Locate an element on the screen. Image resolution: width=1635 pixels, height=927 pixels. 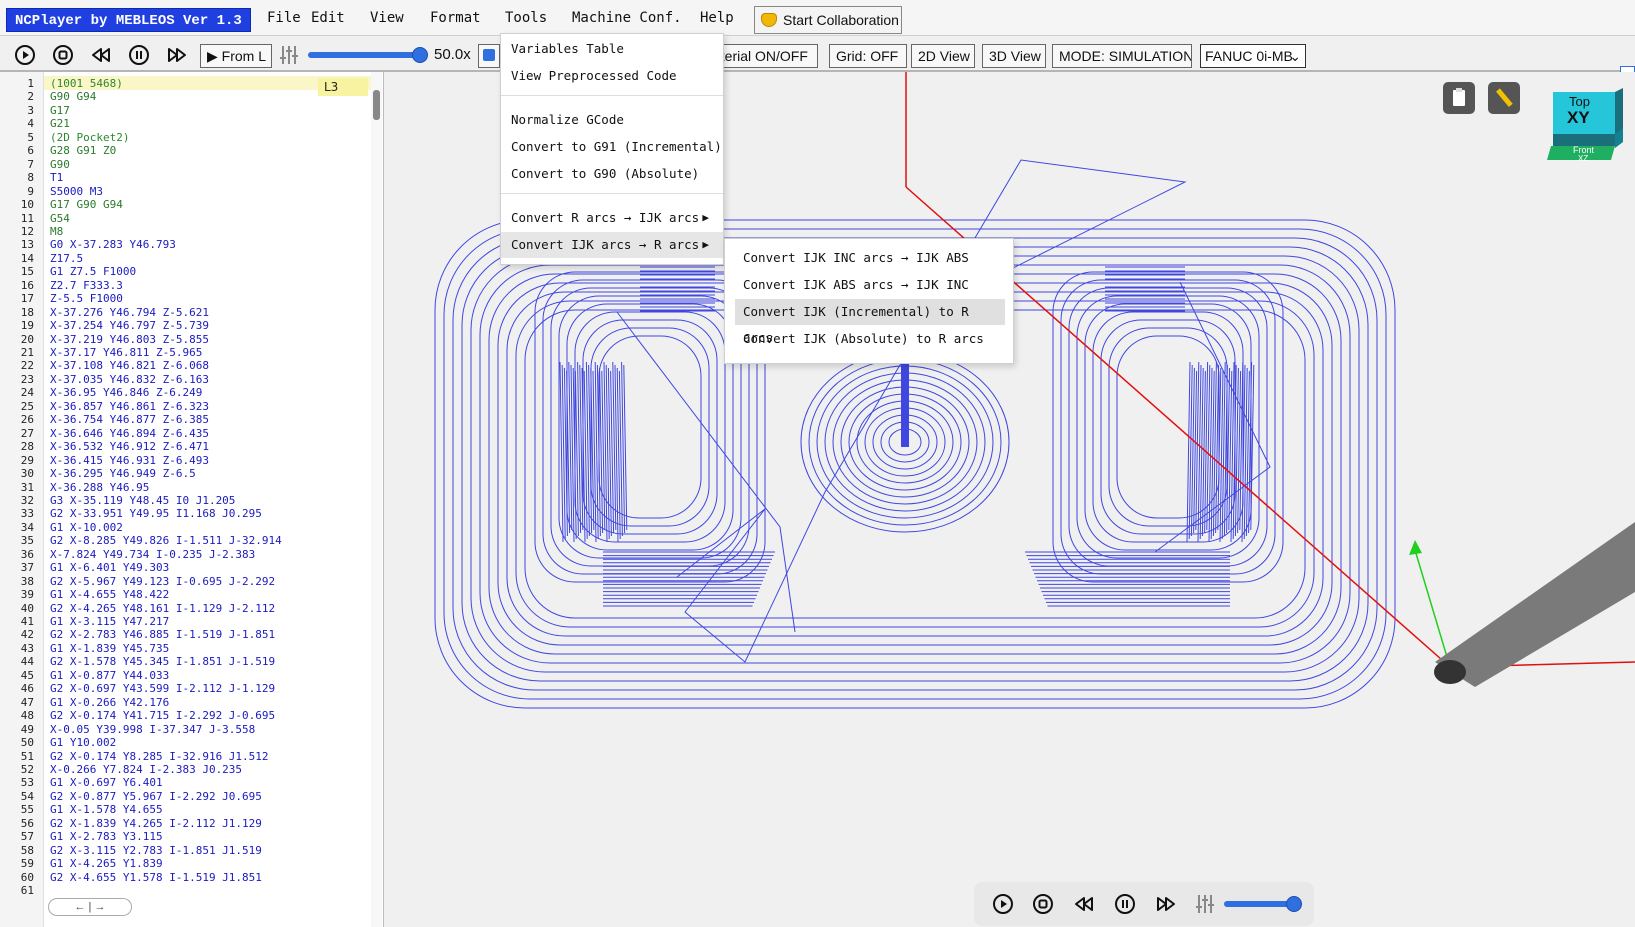
menu-view-preprocessed-code: View Preprocessed Code is located at coordinates (612, 76).